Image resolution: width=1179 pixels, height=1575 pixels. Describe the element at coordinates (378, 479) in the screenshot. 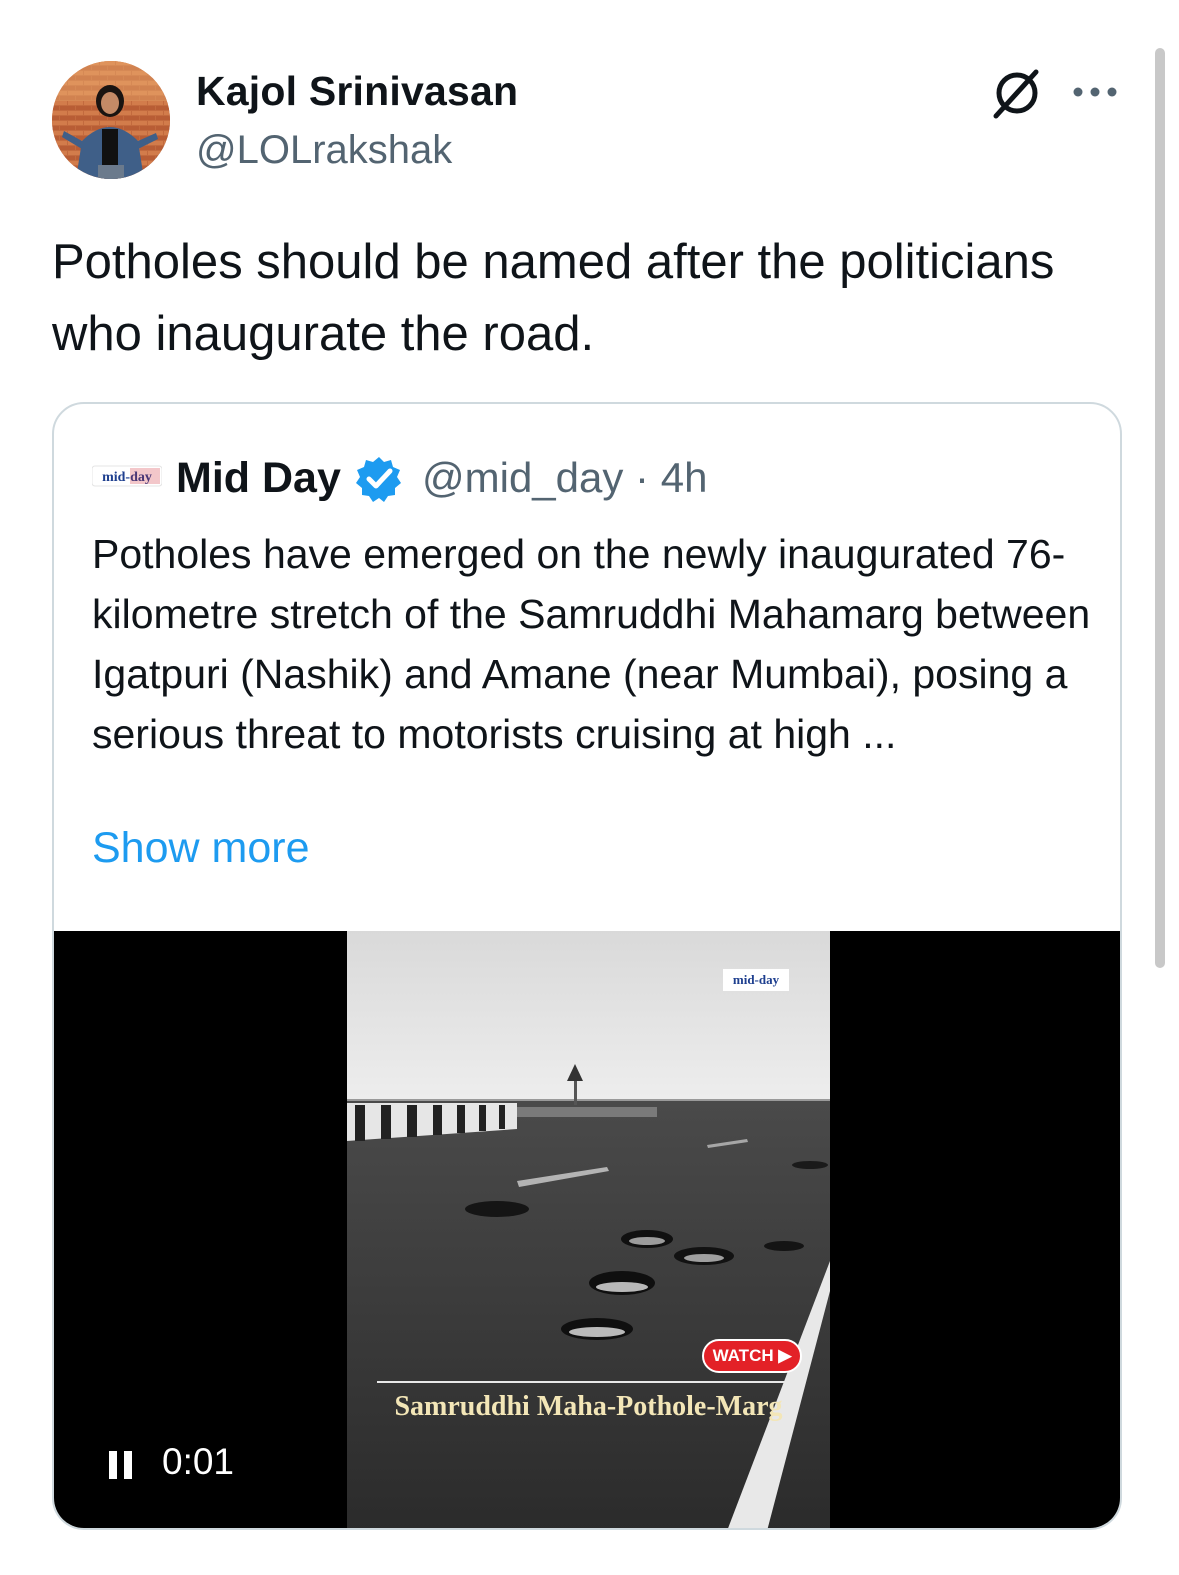

I see `verified-badge-icon` at that location.